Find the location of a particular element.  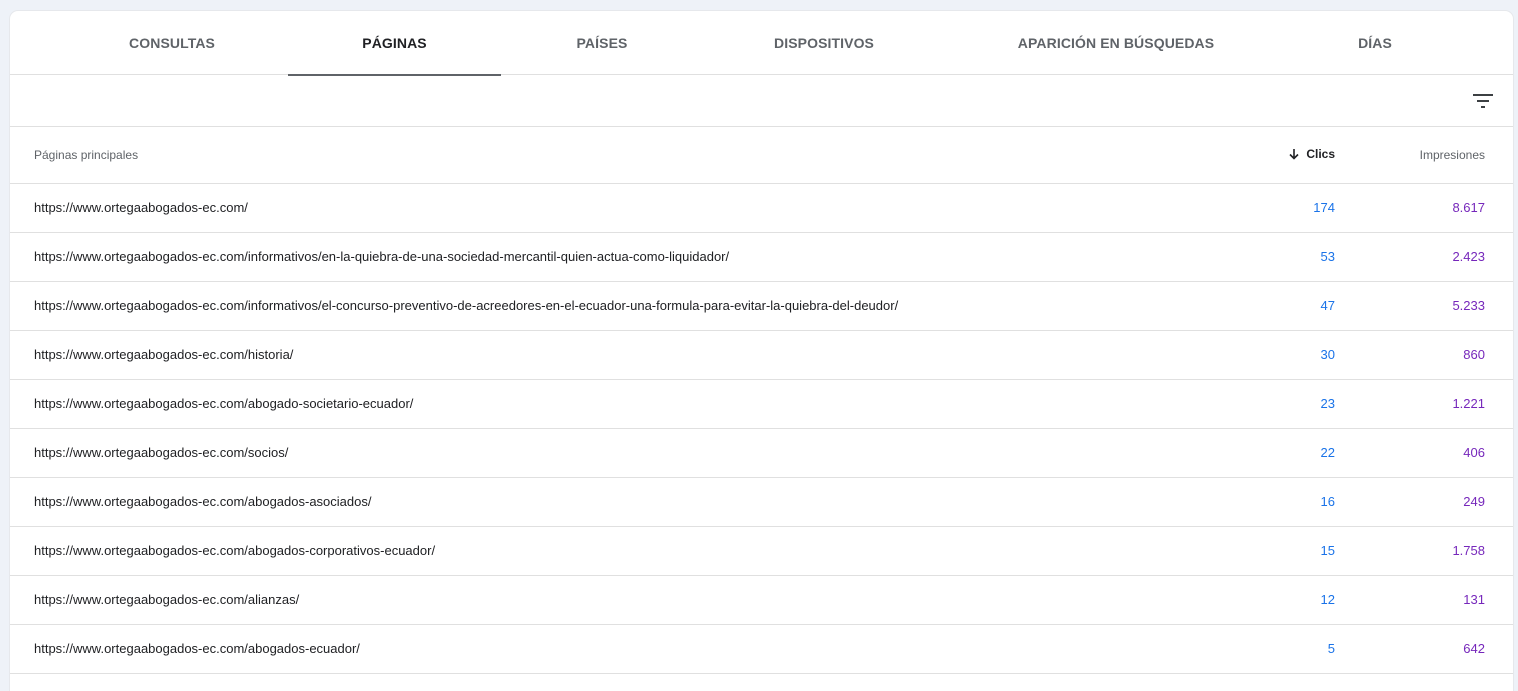

row-clicks: 5 is located at coordinates (1331, 648).